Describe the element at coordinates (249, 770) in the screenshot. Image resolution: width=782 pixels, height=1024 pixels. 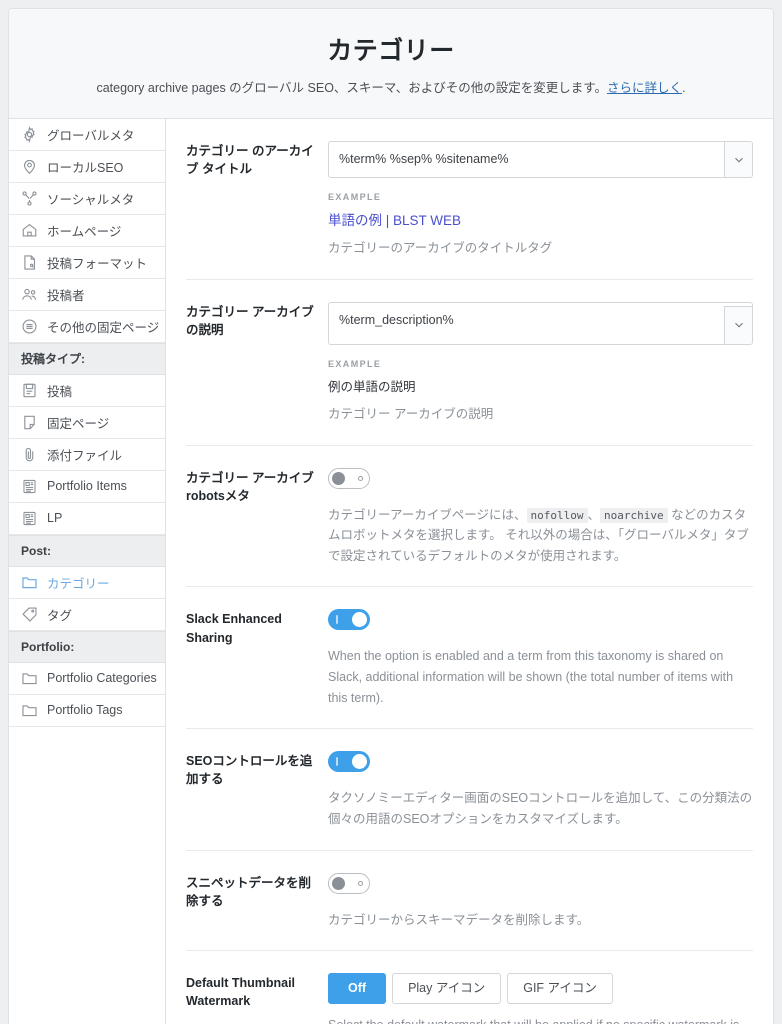
I see `setting-label: SEOコントロールを追加する` at that location.